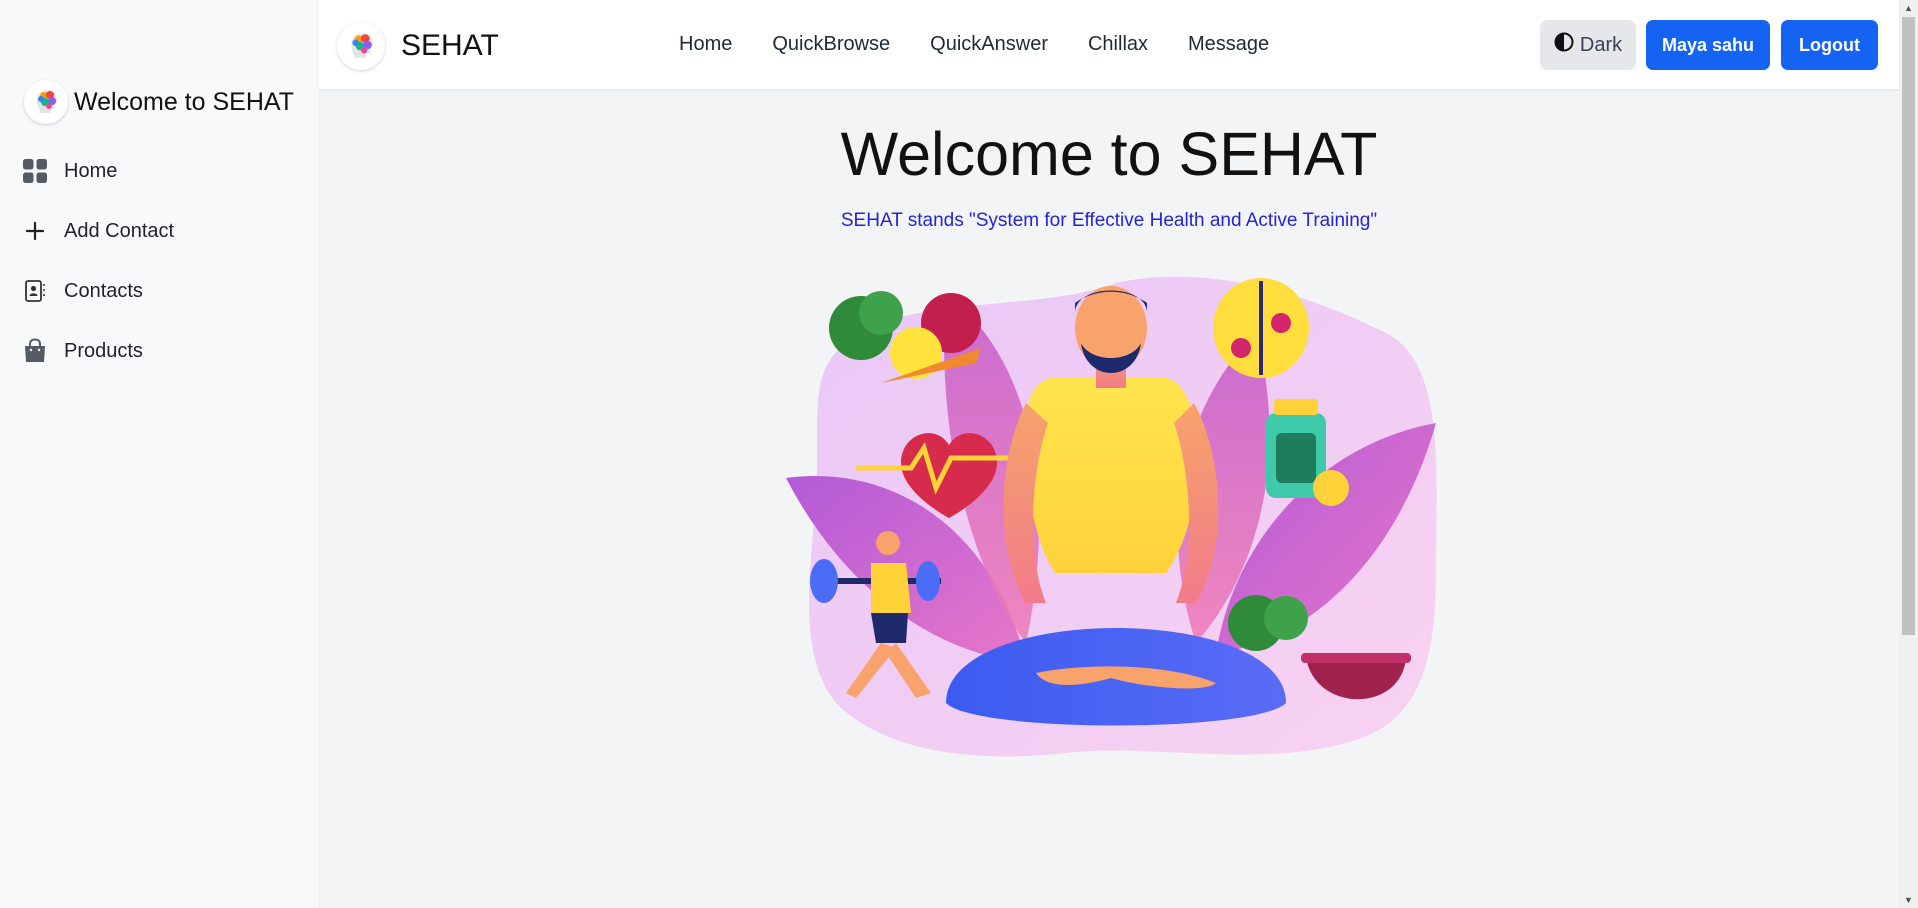 Image resolution: width=1918 pixels, height=908 pixels. What do you see at coordinates (157, 171) in the screenshot?
I see `sidebar-item-home: Home` at bounding box center [157, 171].